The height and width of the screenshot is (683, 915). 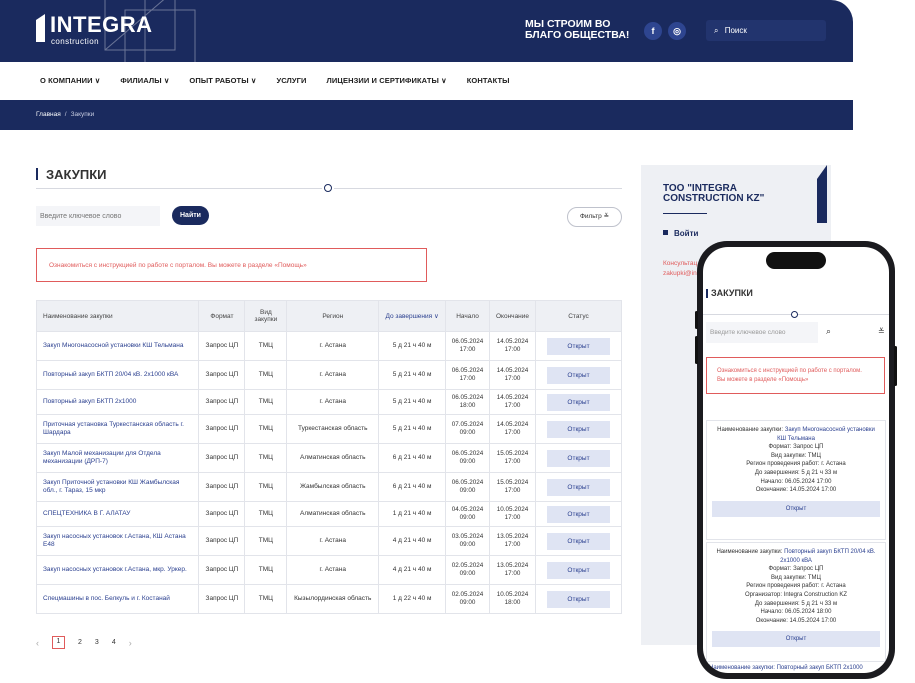 What do you see at coordinates (412, 541) in the screenshot?
I see `purchase-time-left: 4 д 21 ч 40 м` at bounding box center [412, 541].